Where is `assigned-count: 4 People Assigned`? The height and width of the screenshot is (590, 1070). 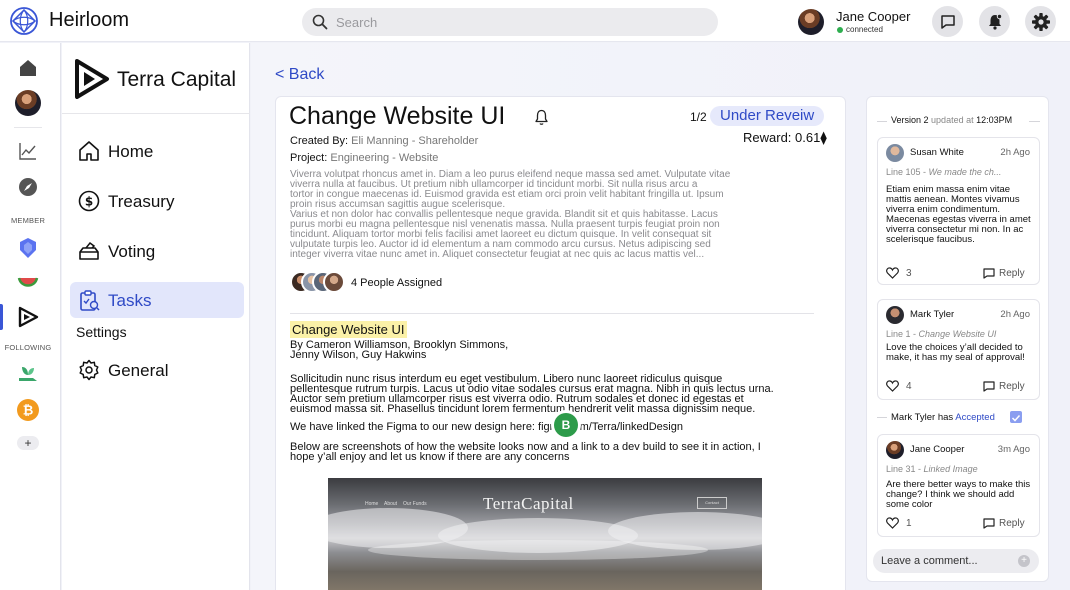 assigned-count: 4 People Assigned is located at coordinates (396, 283).